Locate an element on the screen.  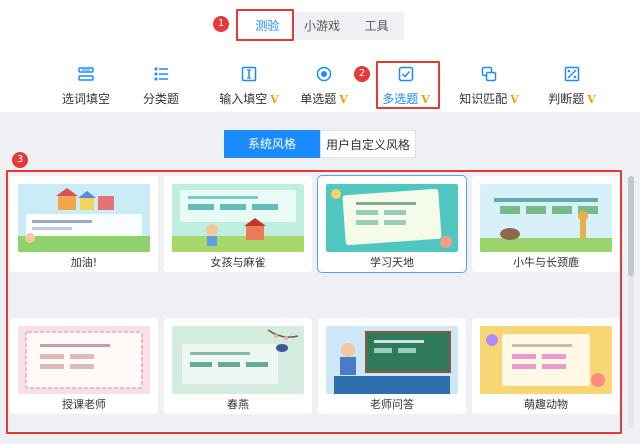
template-card-lecturer: 授课老师 is located at coordinates (84, 366).